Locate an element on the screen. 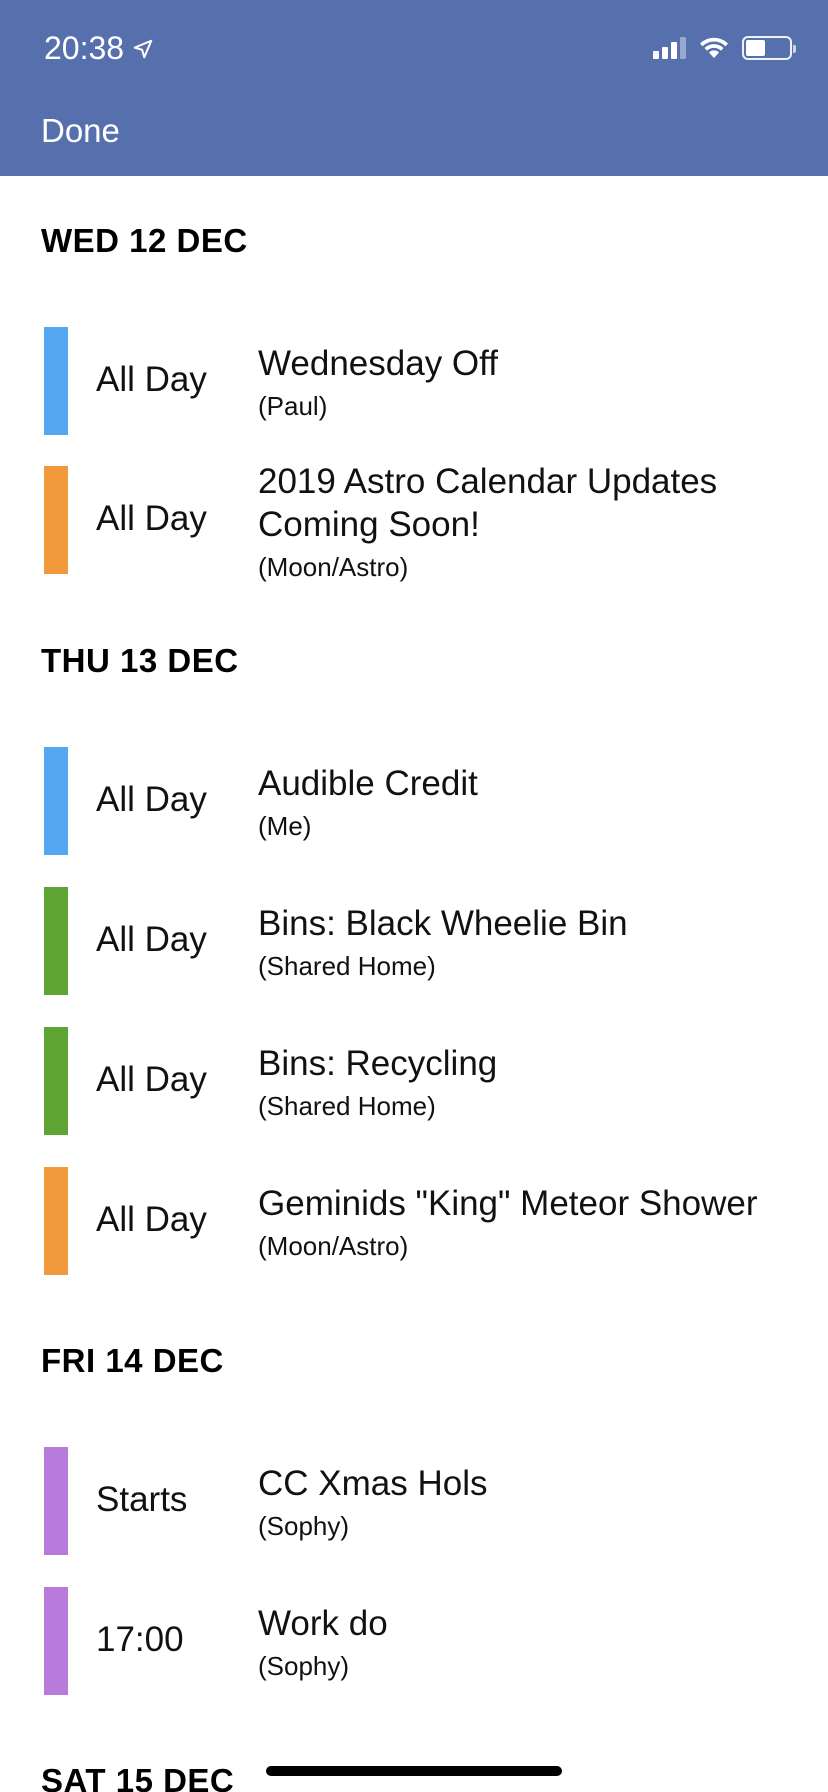  event-calendar: (Me) is located at coordinates (285, 826).